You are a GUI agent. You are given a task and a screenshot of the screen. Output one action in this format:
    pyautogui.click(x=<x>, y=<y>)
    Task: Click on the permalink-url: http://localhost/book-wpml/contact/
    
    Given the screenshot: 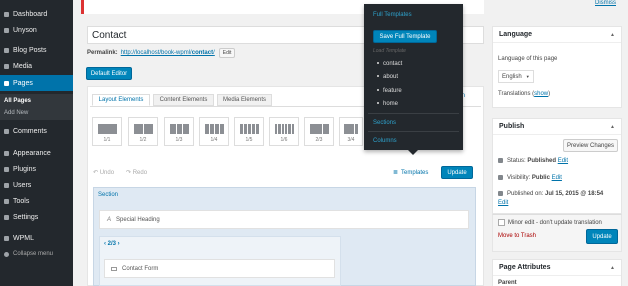 What is the action you would take?
    pyautogui.click(x=168, y=53)
    